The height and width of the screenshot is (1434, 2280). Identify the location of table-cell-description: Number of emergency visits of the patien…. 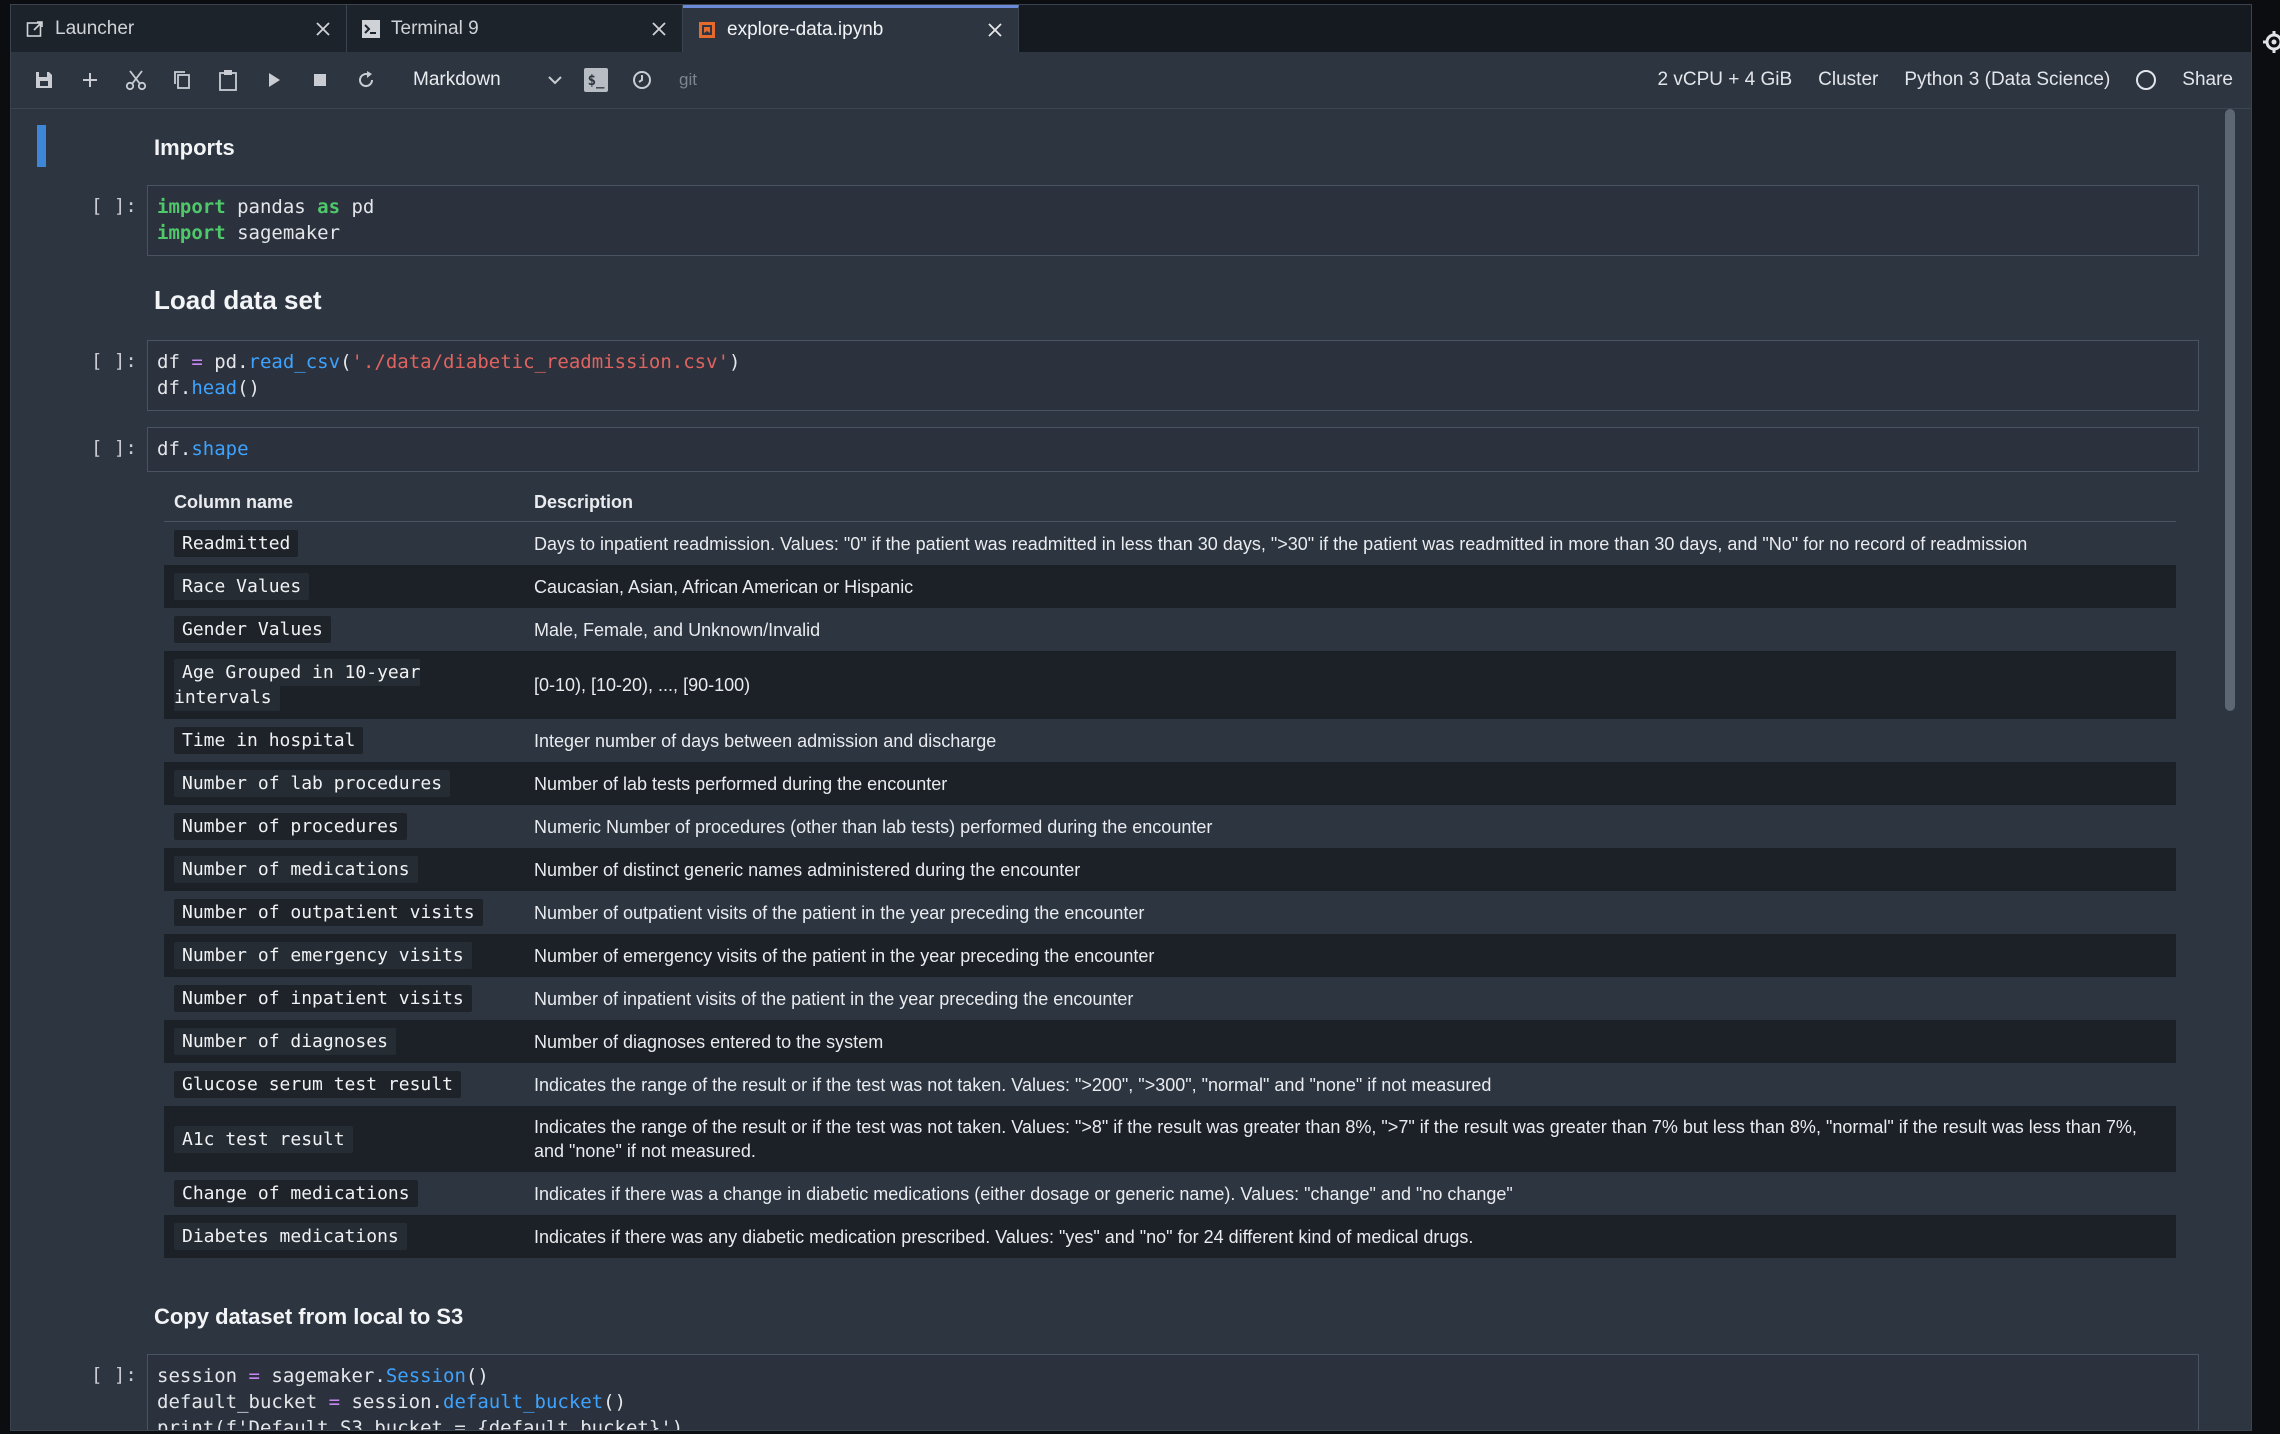
(844, 955).